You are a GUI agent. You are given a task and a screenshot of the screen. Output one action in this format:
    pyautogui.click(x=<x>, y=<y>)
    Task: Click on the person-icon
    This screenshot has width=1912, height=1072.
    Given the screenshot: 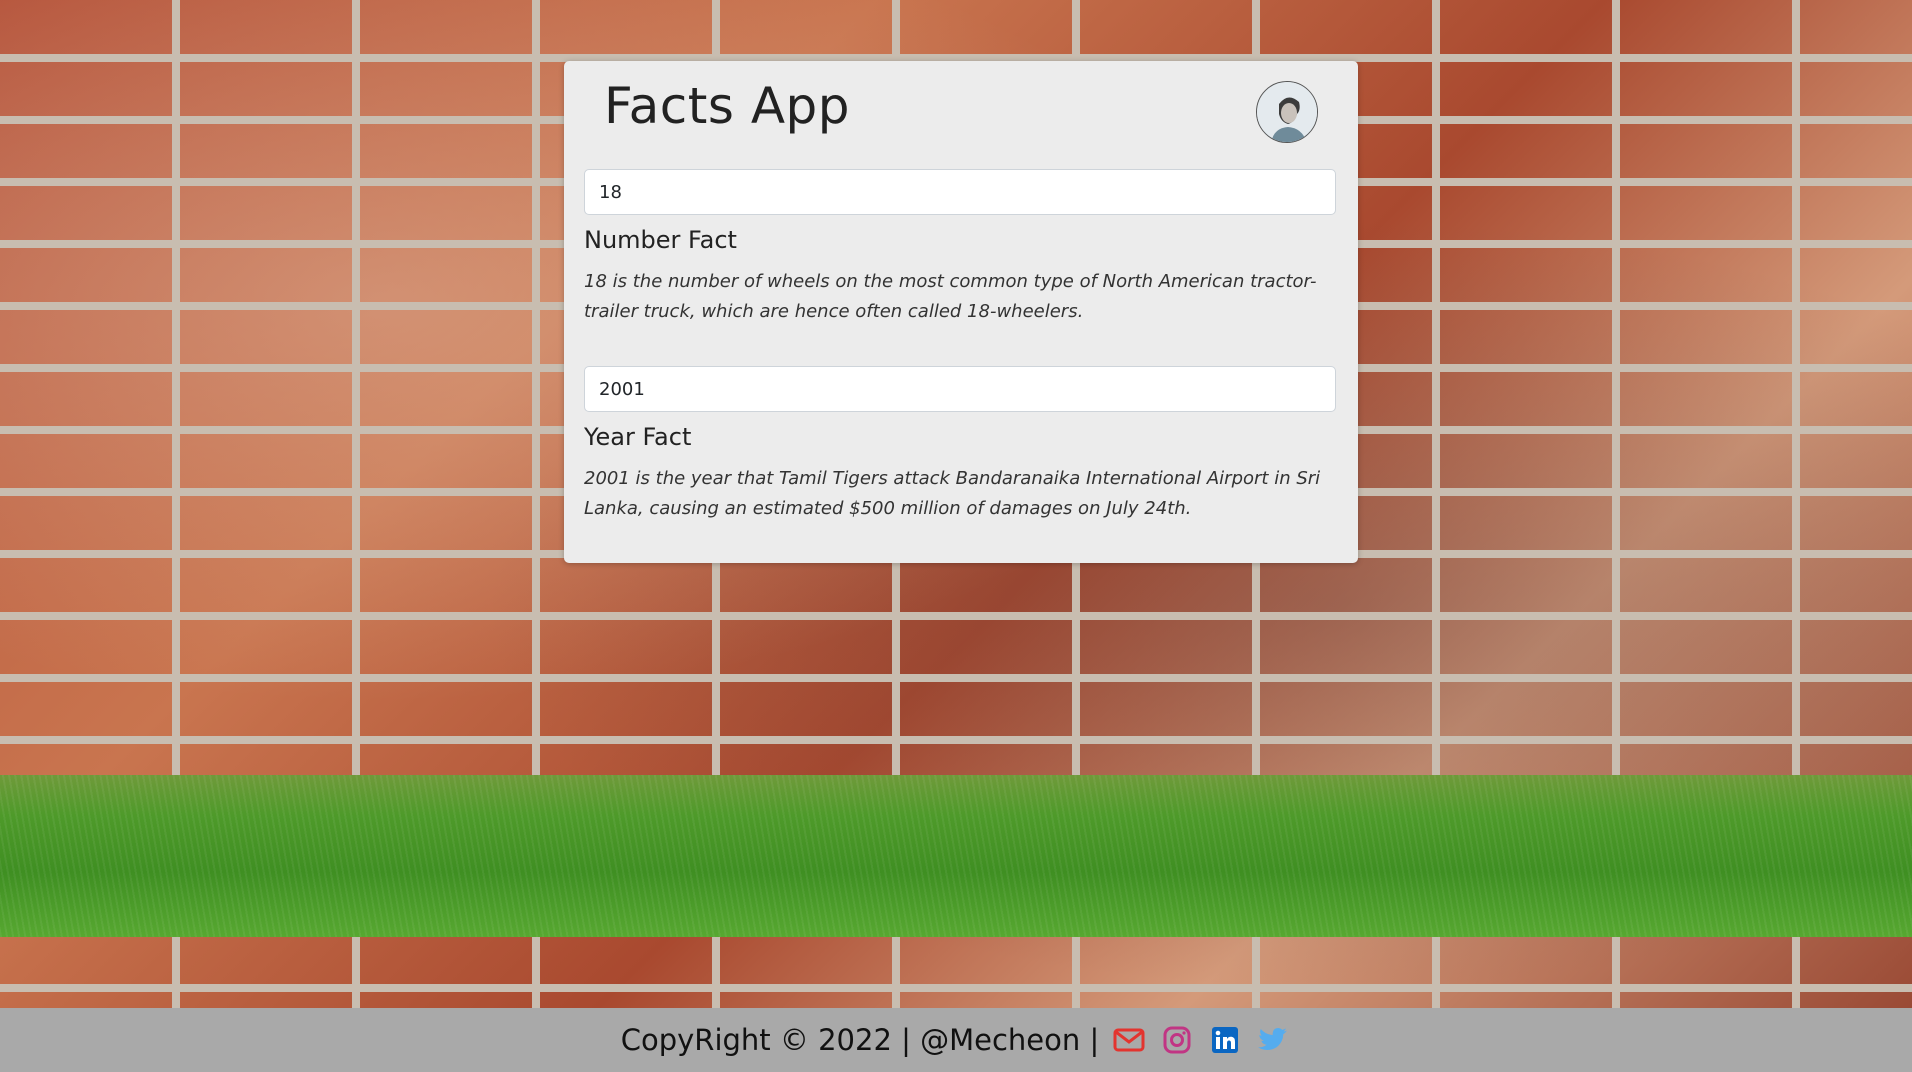 What is the action you would take?
    pyautogui.click(x=1287, y=112)
    